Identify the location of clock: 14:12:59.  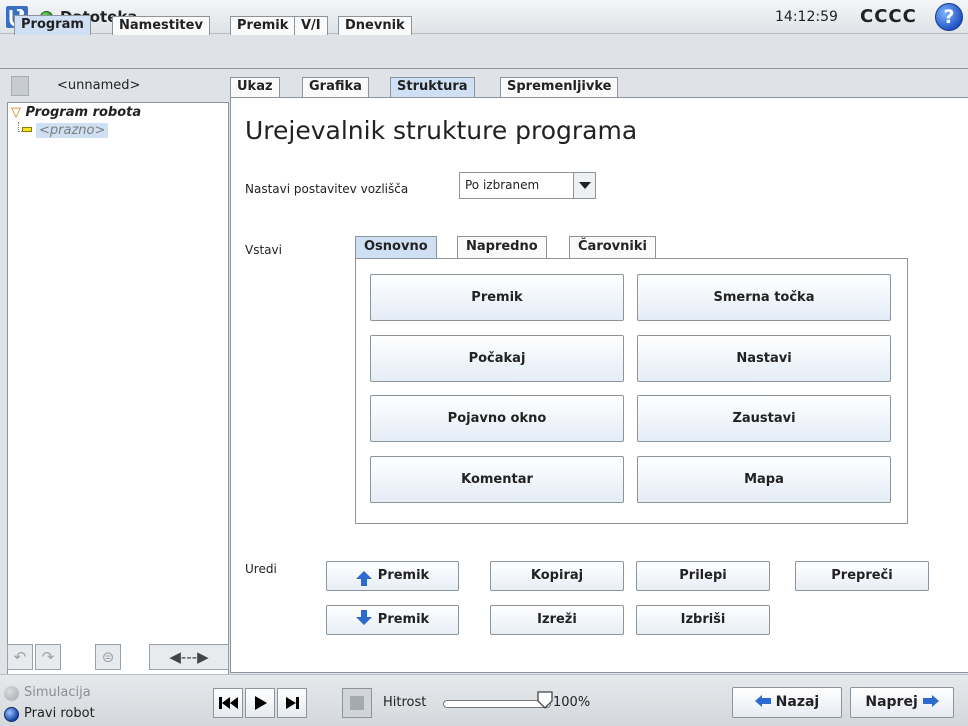
(806, 17).